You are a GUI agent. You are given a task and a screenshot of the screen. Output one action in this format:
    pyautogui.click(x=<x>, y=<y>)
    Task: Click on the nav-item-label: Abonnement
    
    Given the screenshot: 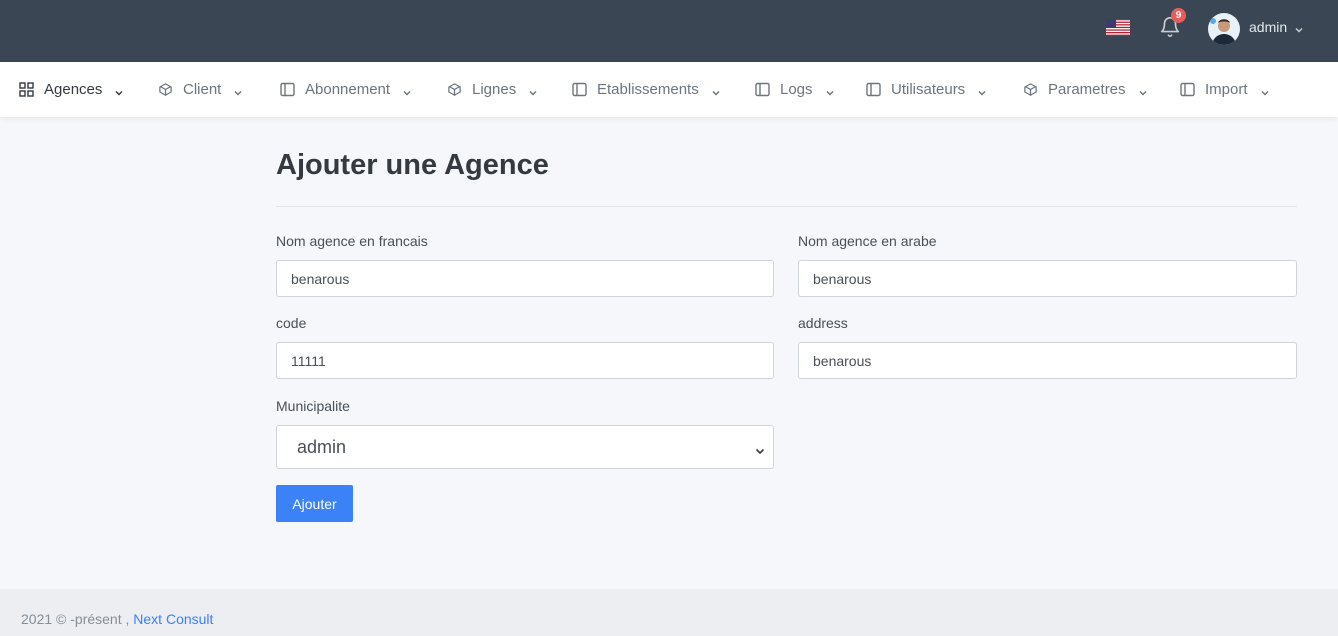 What is the action you would take?
    pyautogui.click(x=348, y=89)
    